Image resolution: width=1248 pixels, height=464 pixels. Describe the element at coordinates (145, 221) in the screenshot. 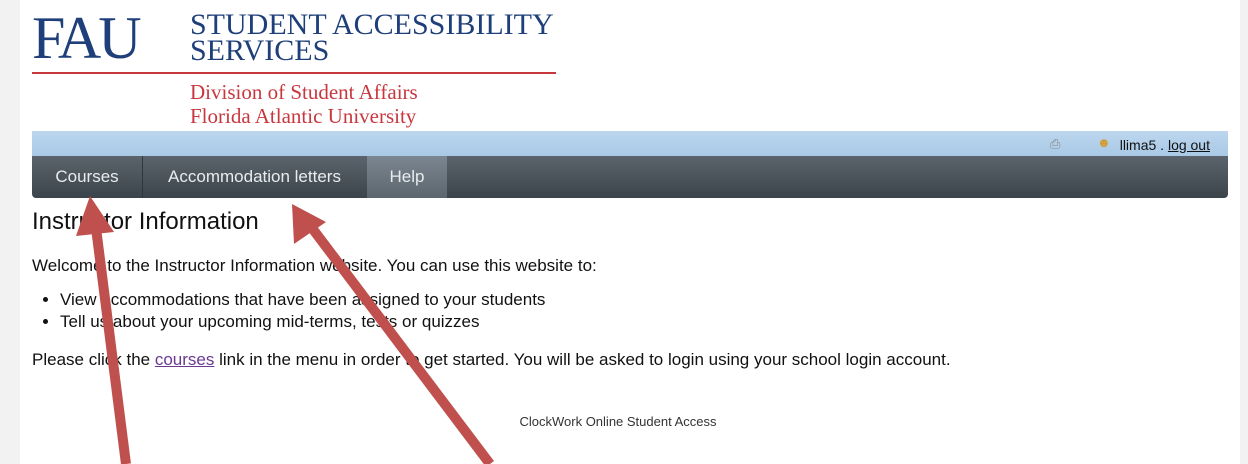

I see `page-title: Instructor Information` at that location.